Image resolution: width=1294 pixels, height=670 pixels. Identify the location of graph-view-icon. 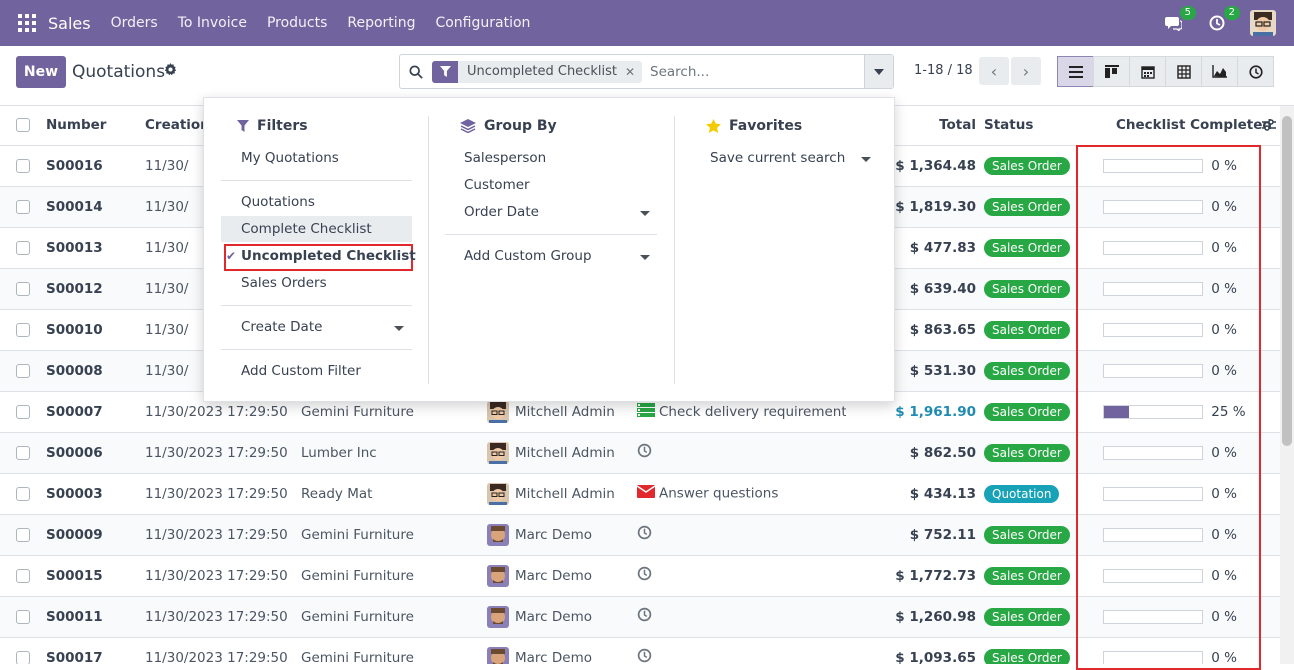
(1219, 71).